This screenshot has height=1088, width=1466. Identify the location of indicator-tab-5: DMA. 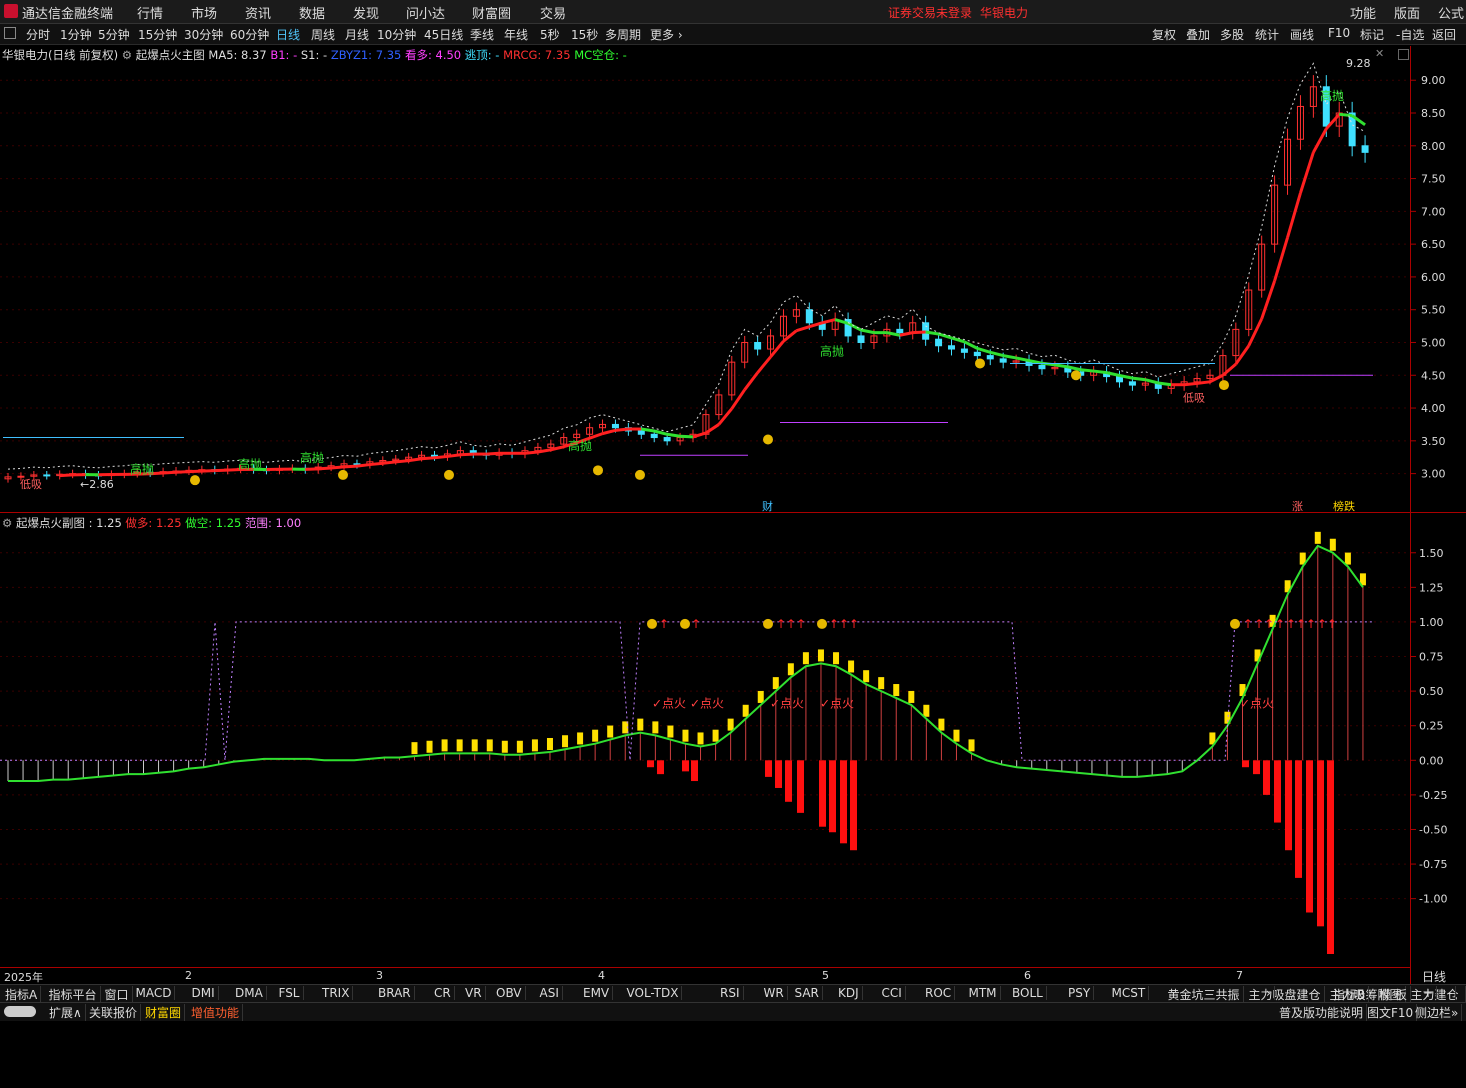
(249, 993).